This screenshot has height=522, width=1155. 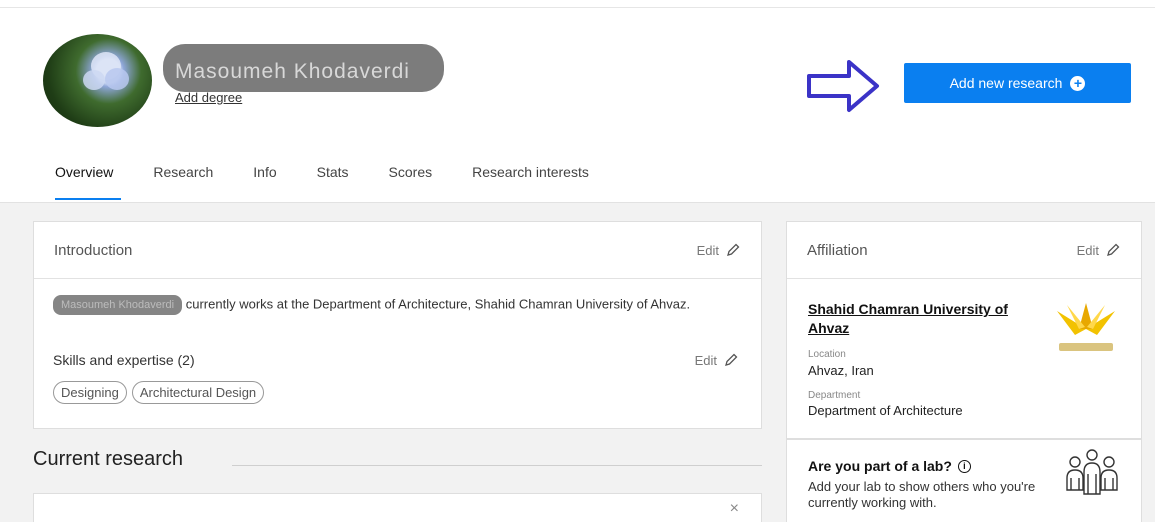 What do you see at coordinates (885, 410) in the screenshot?
I see `department-value: Department of Architecture` at bounding box center [885, 410].